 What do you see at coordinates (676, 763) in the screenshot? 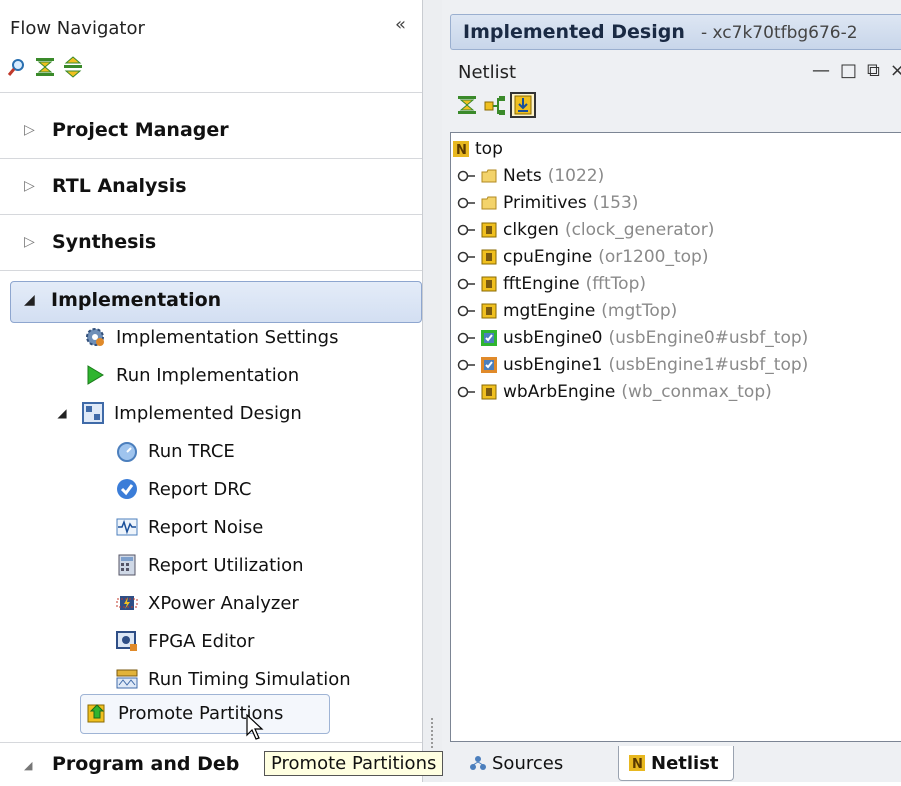
I see `tab-netlist: N Netlist` at bounding box center [676, 763].